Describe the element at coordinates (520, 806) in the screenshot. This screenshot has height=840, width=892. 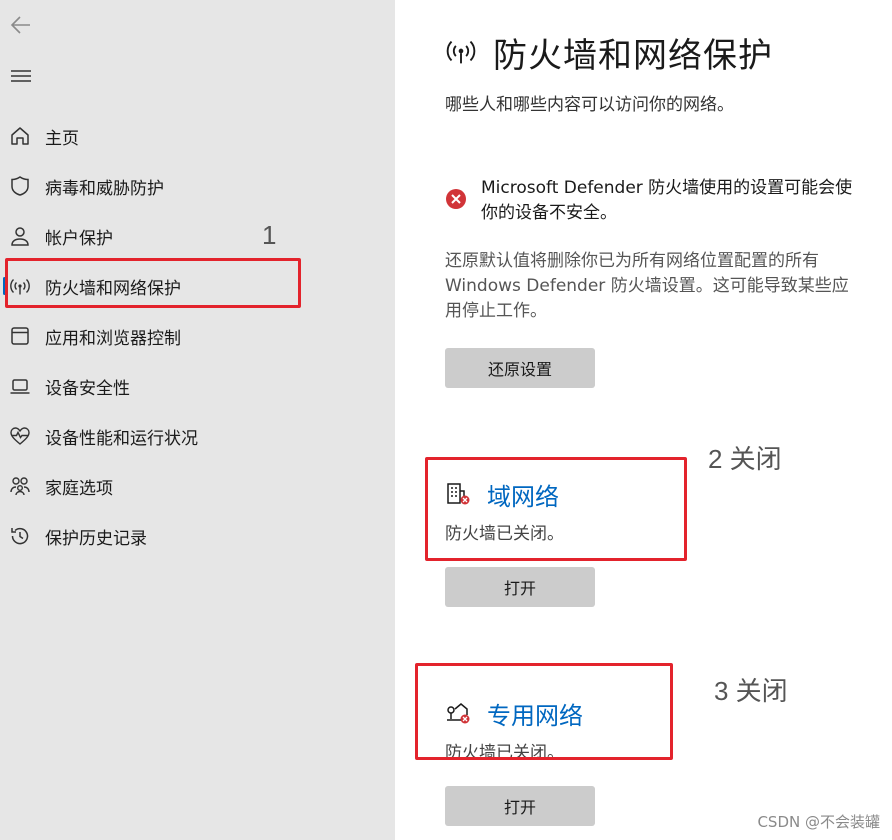
I see `private-network-turn-on-button: 打开` at that location.